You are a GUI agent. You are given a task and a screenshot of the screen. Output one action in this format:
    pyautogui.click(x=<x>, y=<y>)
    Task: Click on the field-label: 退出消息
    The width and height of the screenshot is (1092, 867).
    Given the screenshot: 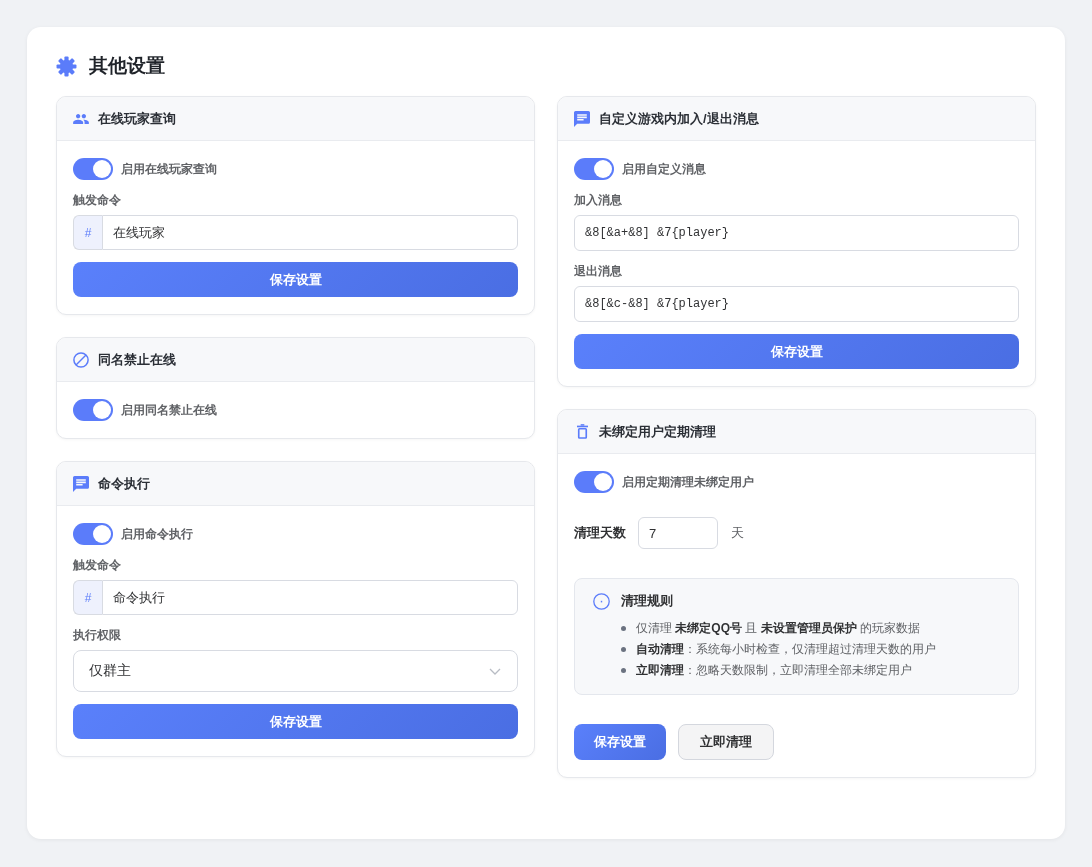 What is the action you would take?
    pyautogui.click(x=598, y=271)
    